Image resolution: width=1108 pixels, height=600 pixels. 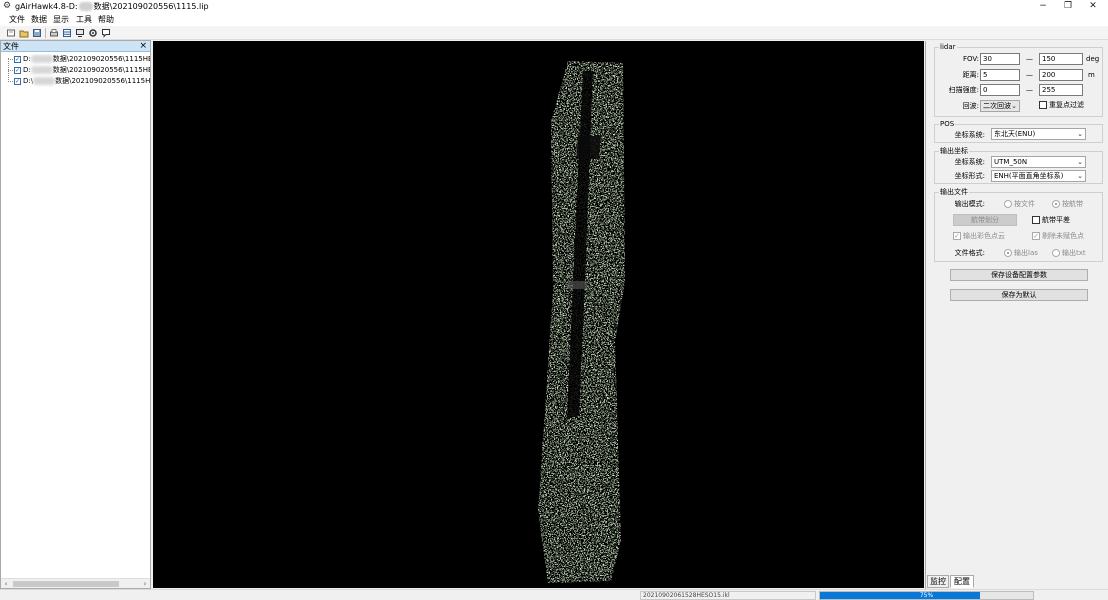 I want to click on file-format-label: 文件格式:, so click(x=969, y=253).